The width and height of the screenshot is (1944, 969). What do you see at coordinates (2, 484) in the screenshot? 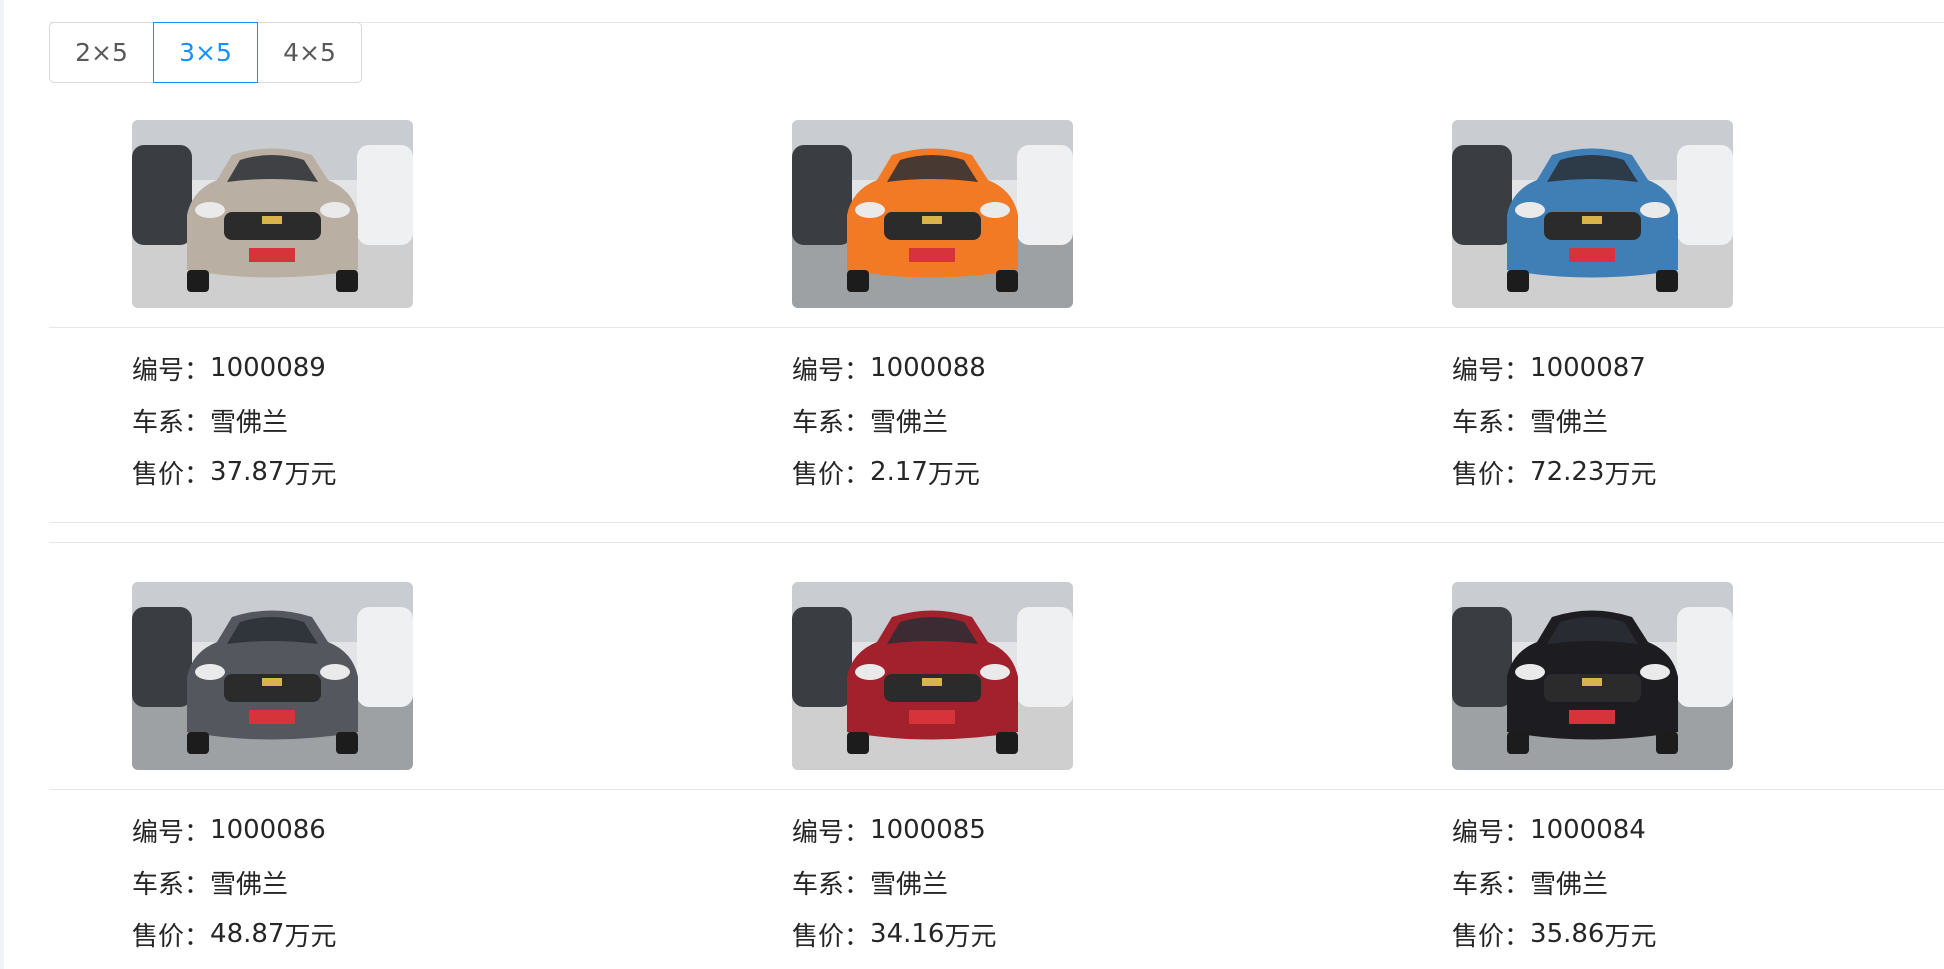
I see `left-edge-bar` at bounding box center [2, 484].